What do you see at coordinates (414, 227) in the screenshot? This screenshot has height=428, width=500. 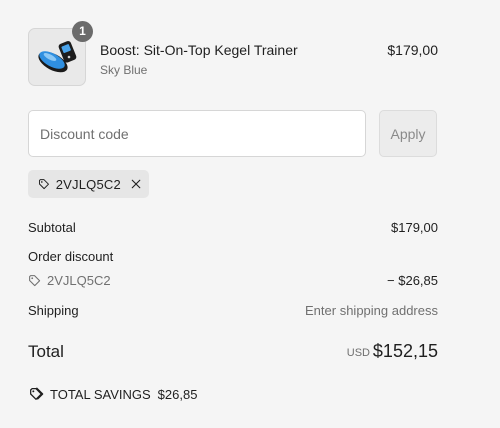 I see `subtotal-value: $179,00` at bounding box center [414, 227].